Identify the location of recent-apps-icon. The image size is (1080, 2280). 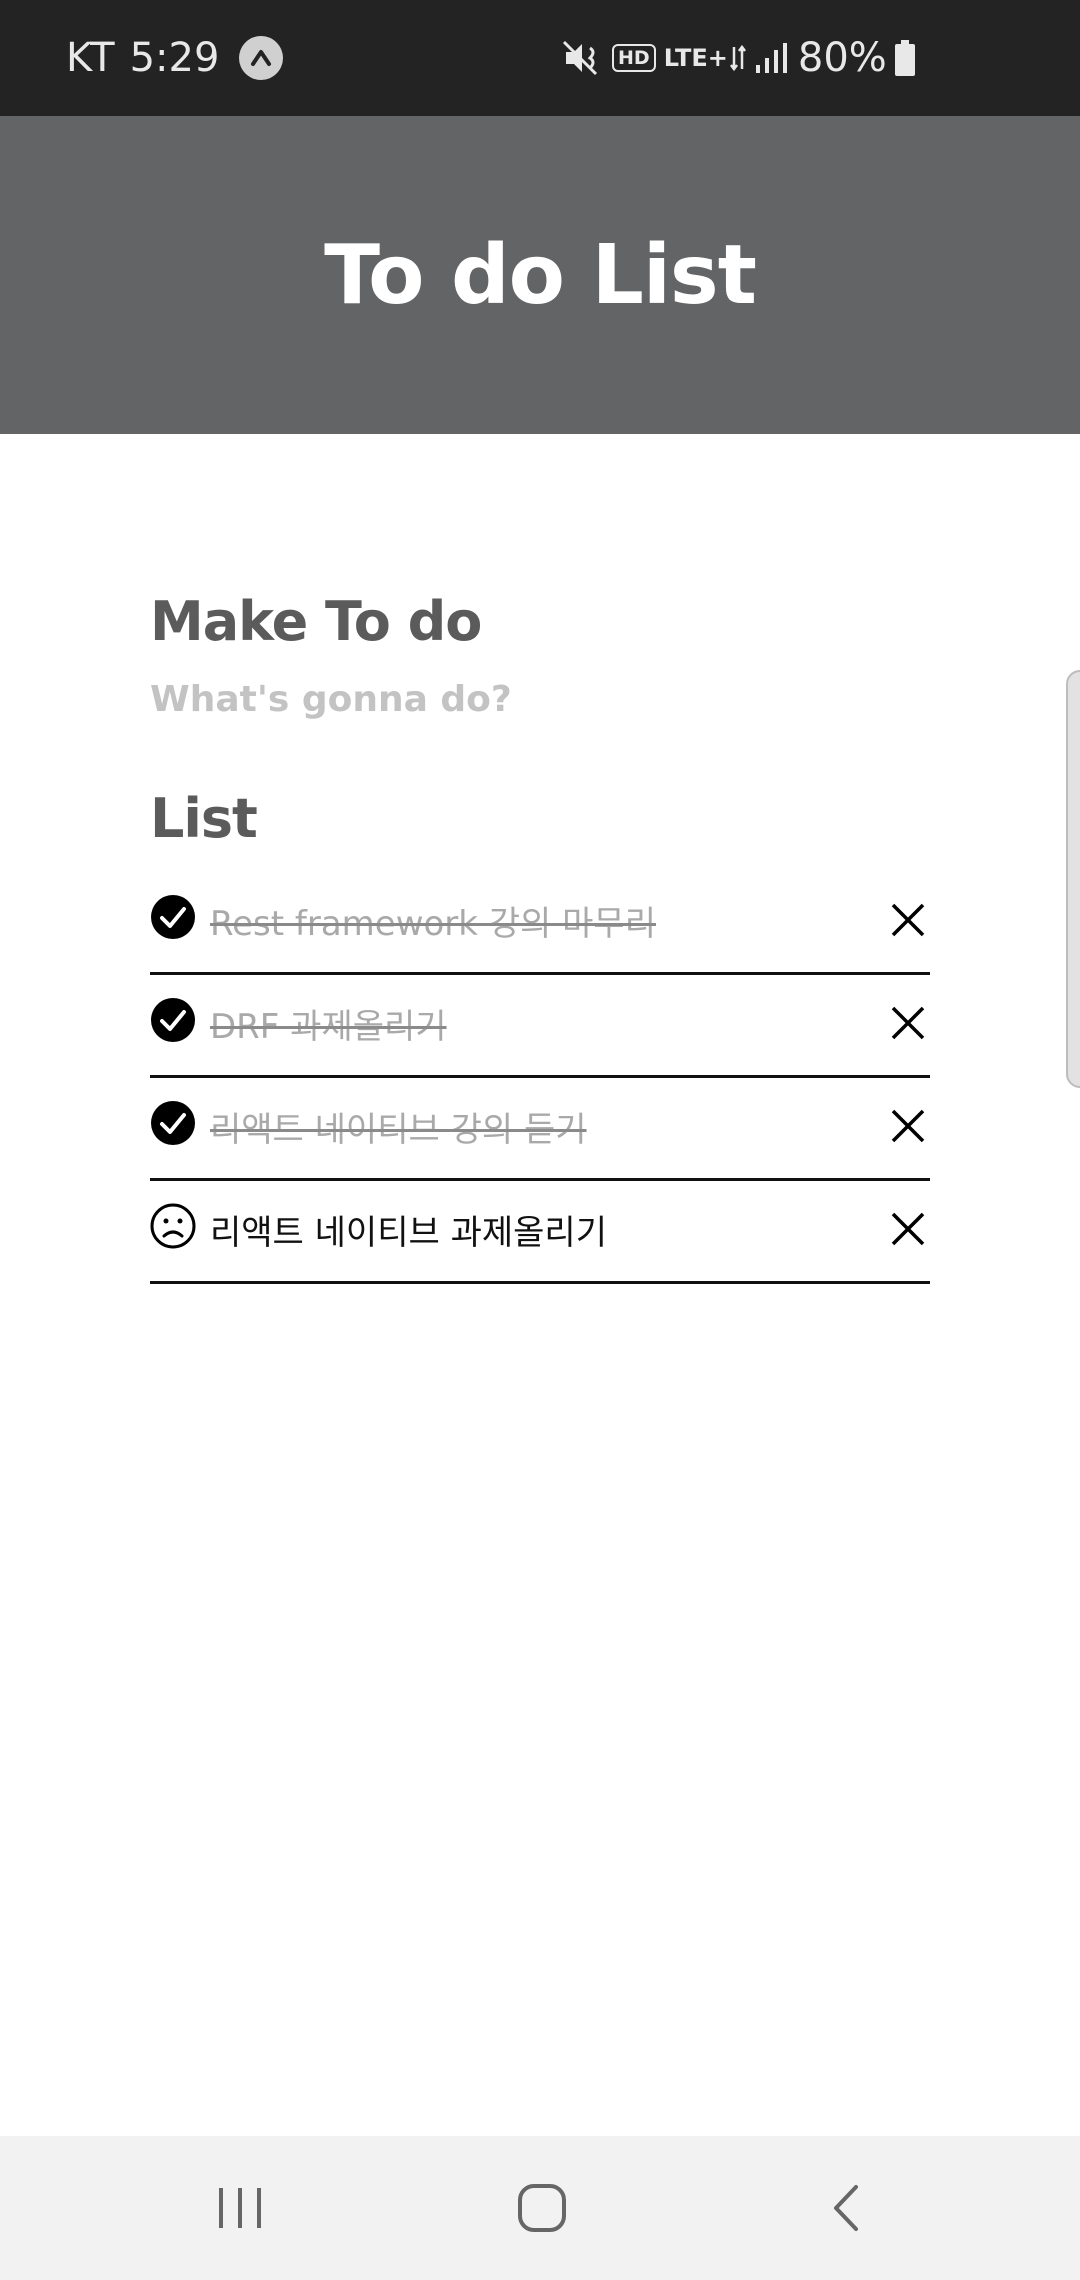
(240, 2208).